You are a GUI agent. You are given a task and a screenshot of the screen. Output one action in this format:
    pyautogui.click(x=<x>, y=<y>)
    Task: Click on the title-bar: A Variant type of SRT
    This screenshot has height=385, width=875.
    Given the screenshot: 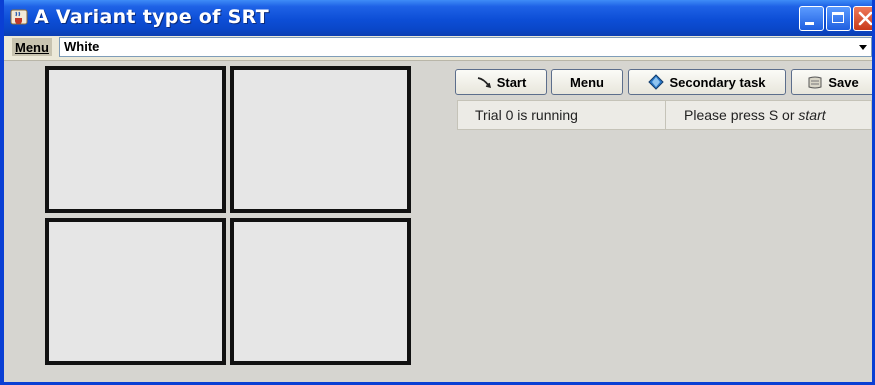 What is the action you would take?
    pyautogui.click(x=438, y=18)
    